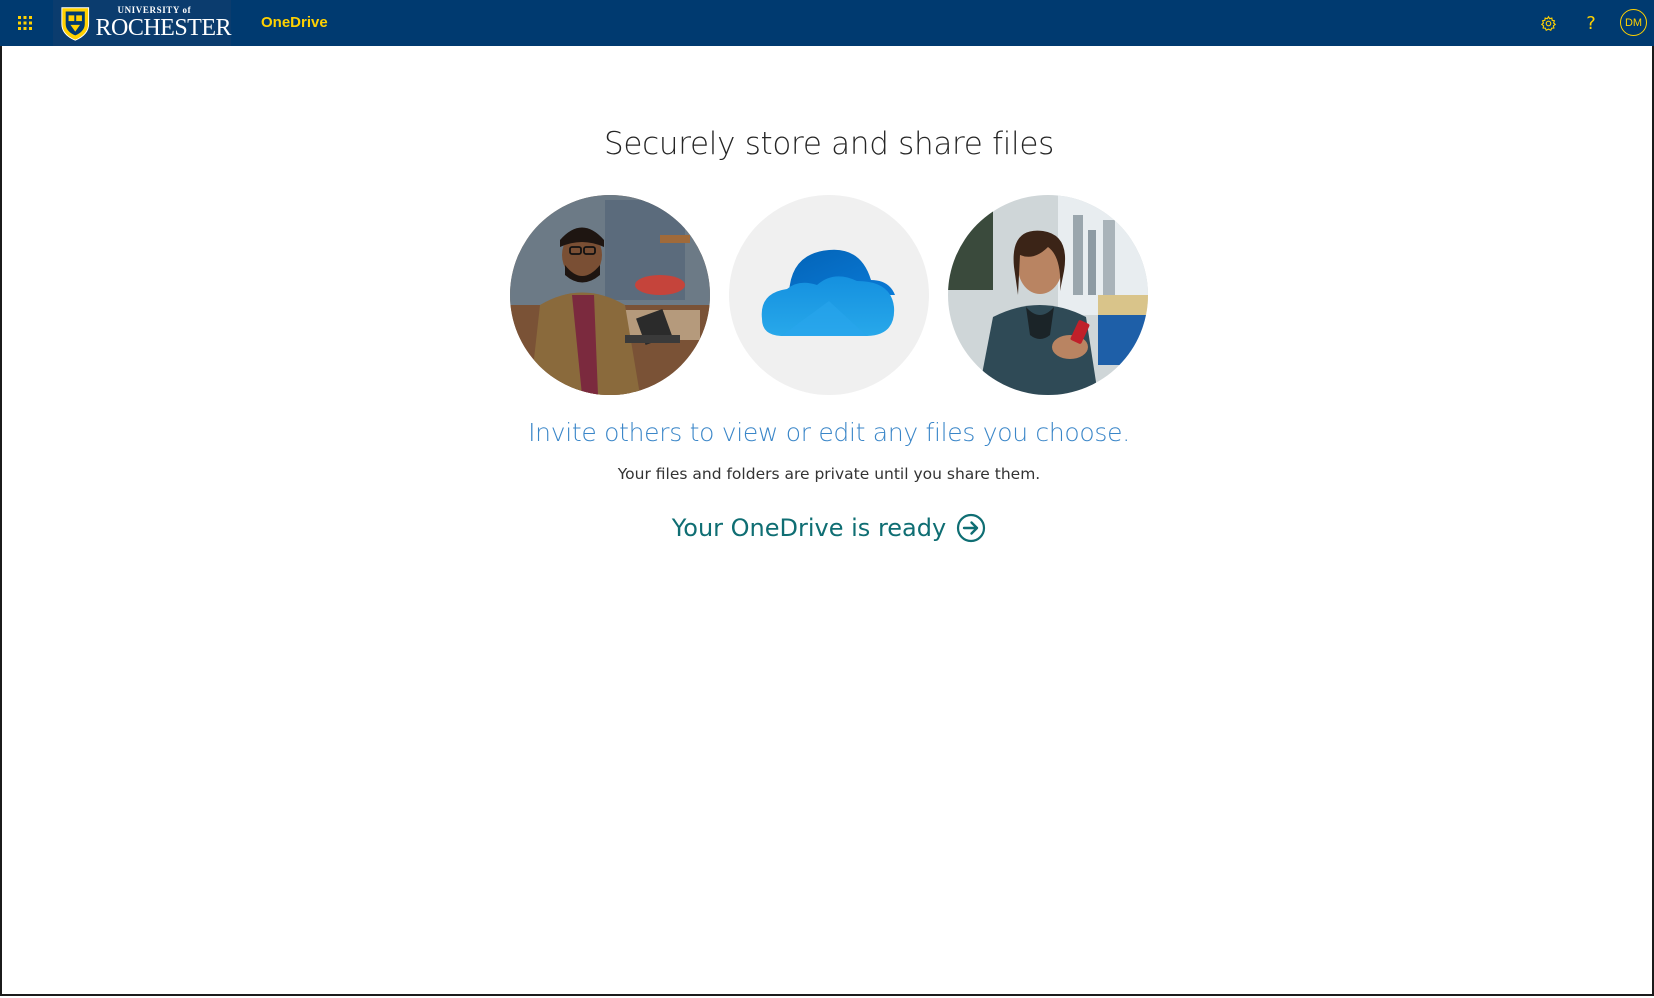  Describe the element at coordinates (163, 28) in the screenshot. I see `brand-big-text: ROCHESTER` at that location.